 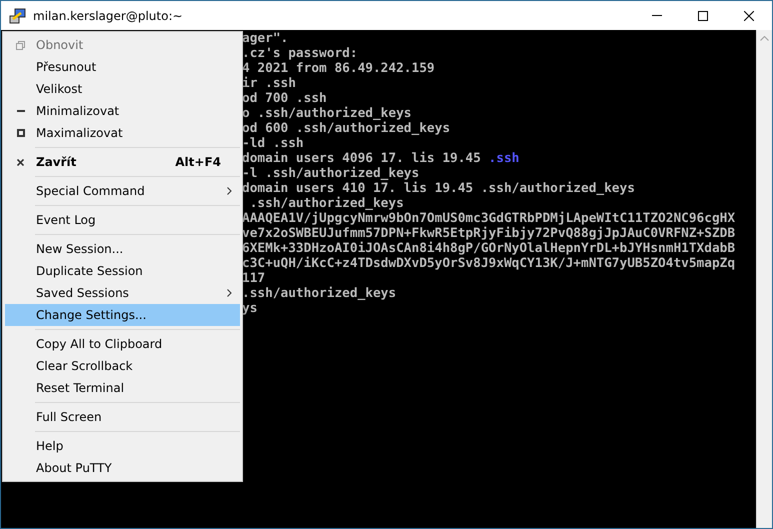 I want to click on window-title: milan.kerslager@pluto:~, so click(x=108, y=15).